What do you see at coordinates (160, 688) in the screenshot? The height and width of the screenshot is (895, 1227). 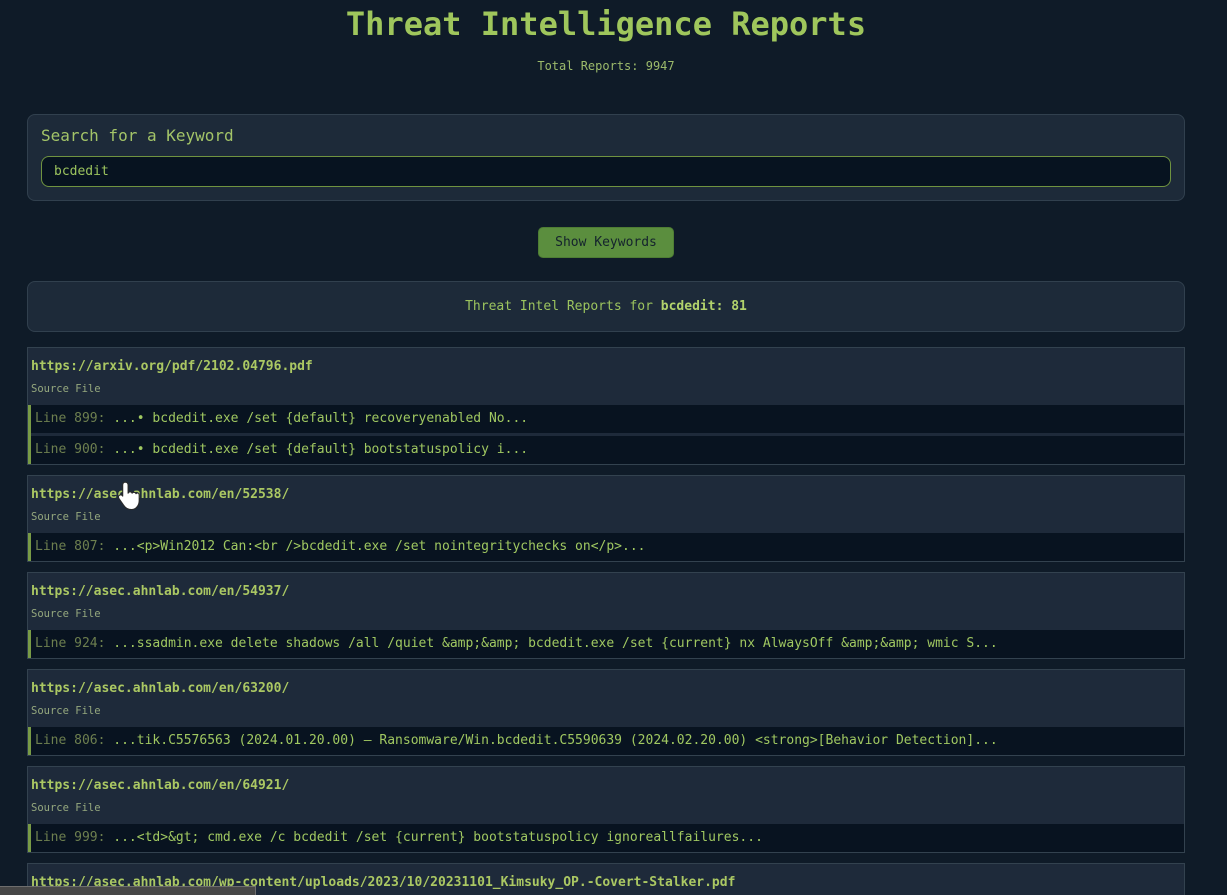 I see `report-url-link: https://asec.ahnlab.com/en/63200/` at bounding box center [160, 688].